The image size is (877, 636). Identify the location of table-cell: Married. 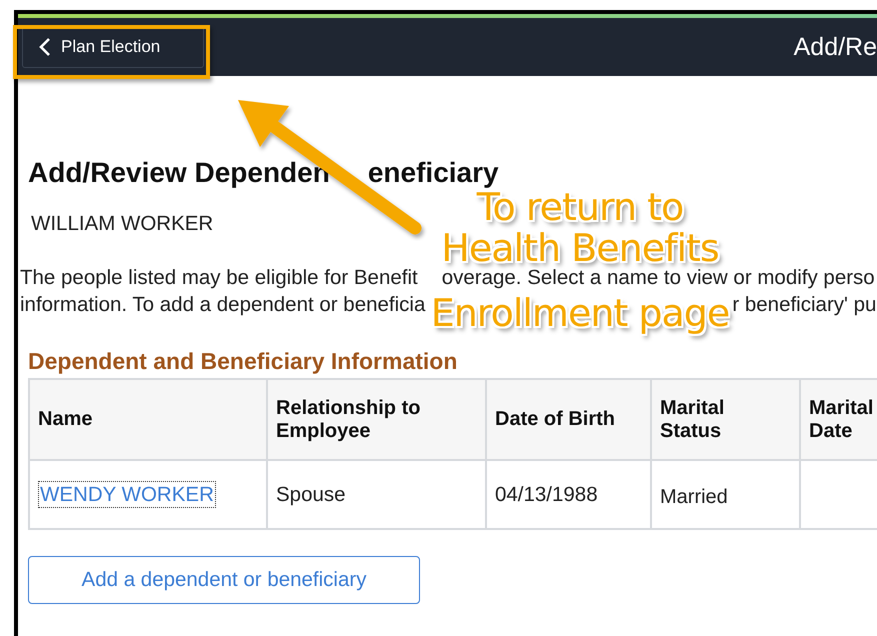
(725, 494).